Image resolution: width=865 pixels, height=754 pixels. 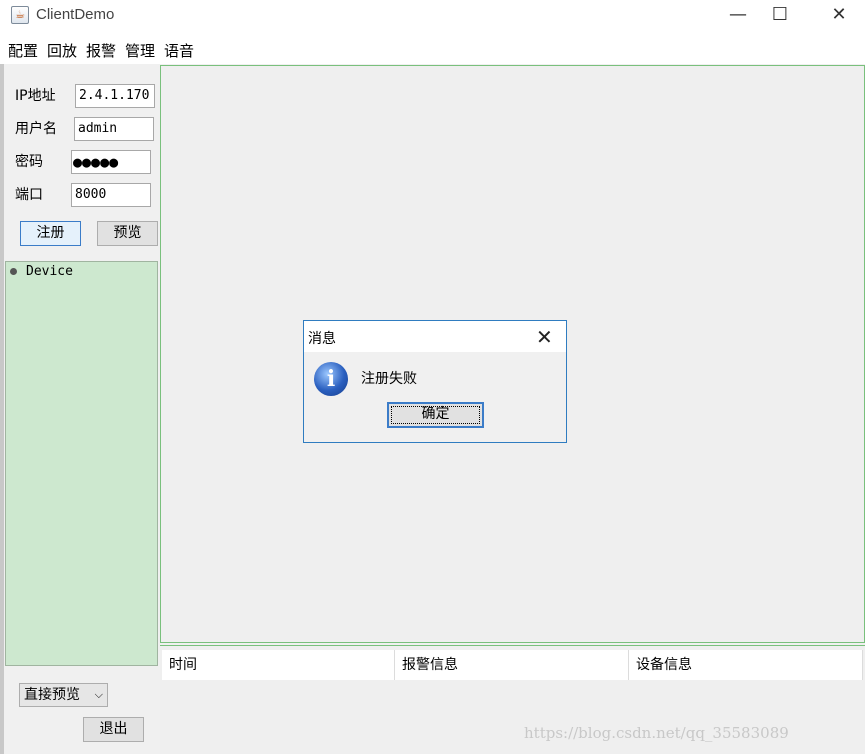 What do you see at coordinates (512, 665) in the screenshot?
I see `col-header-alarm-info: 报警信息` at bounding box center [512, 665].